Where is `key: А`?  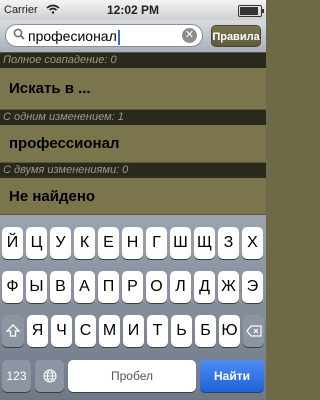
key: А is located at coordinates (84, 287).